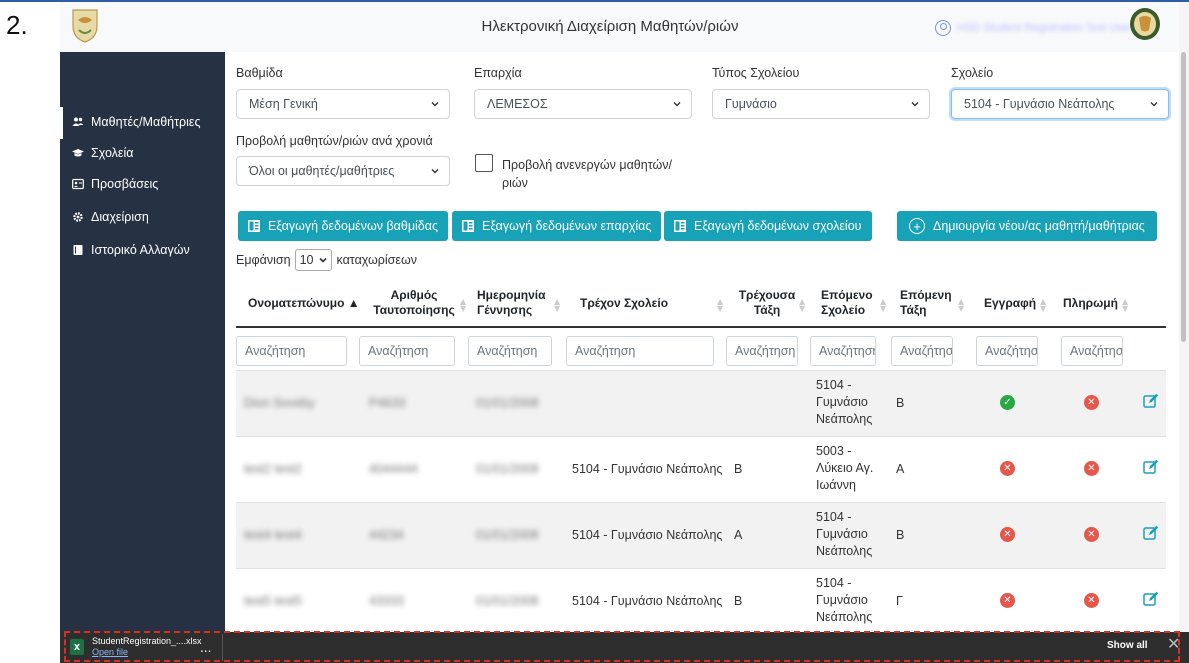 This screenshot has height=663, width=1189. What do you see at coordinates (1007, 351) in the screenshot?
I see `search-input-registration: Αναζήτηση` at bounding box center [1007, 351].